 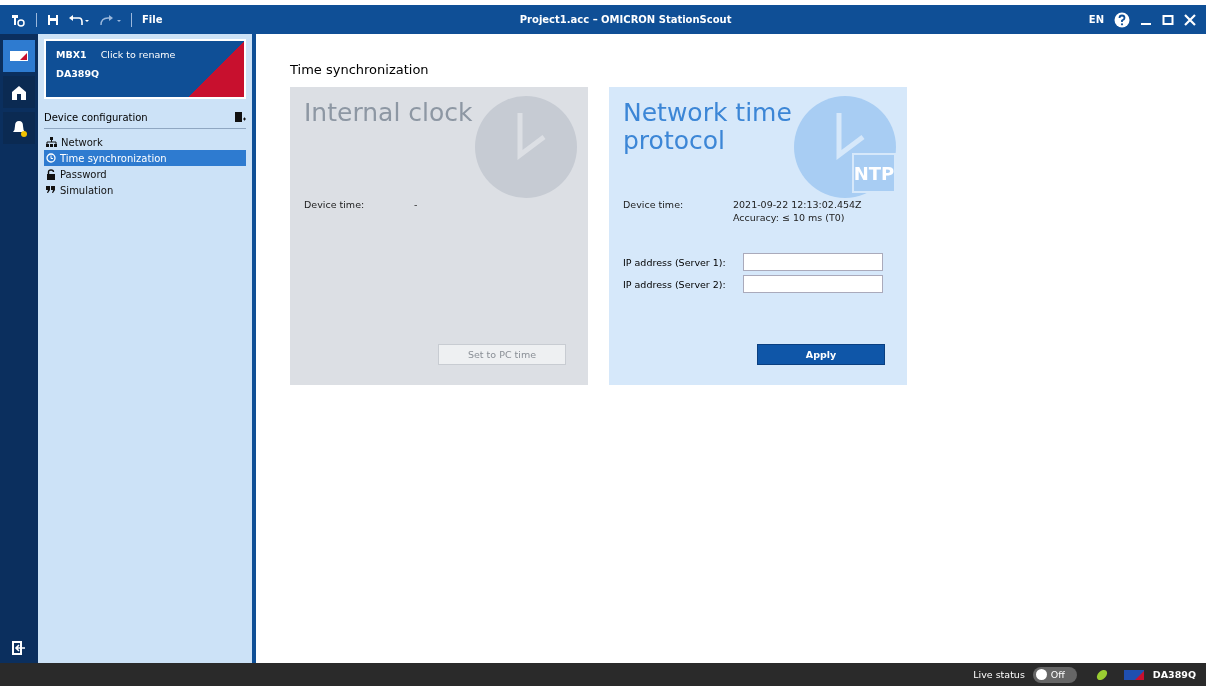 What do you see at coordinates (51, 142) in the screenshot?
I see `network-icon` at bounding box center [51, 142].